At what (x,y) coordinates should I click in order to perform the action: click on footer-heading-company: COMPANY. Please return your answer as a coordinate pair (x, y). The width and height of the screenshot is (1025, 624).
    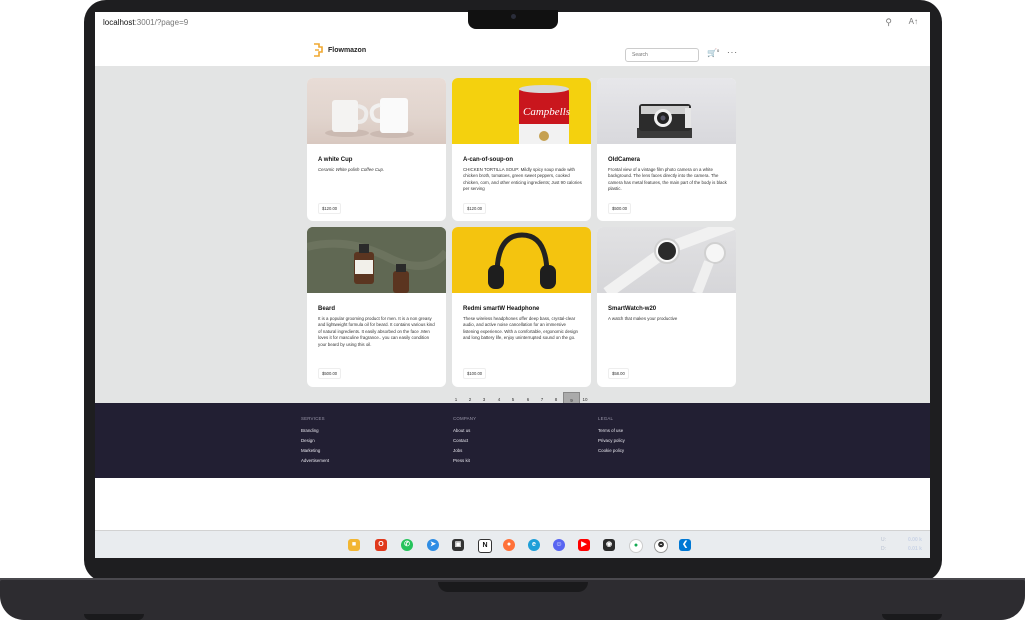
    Looking at the image, I should click on (465, 418).